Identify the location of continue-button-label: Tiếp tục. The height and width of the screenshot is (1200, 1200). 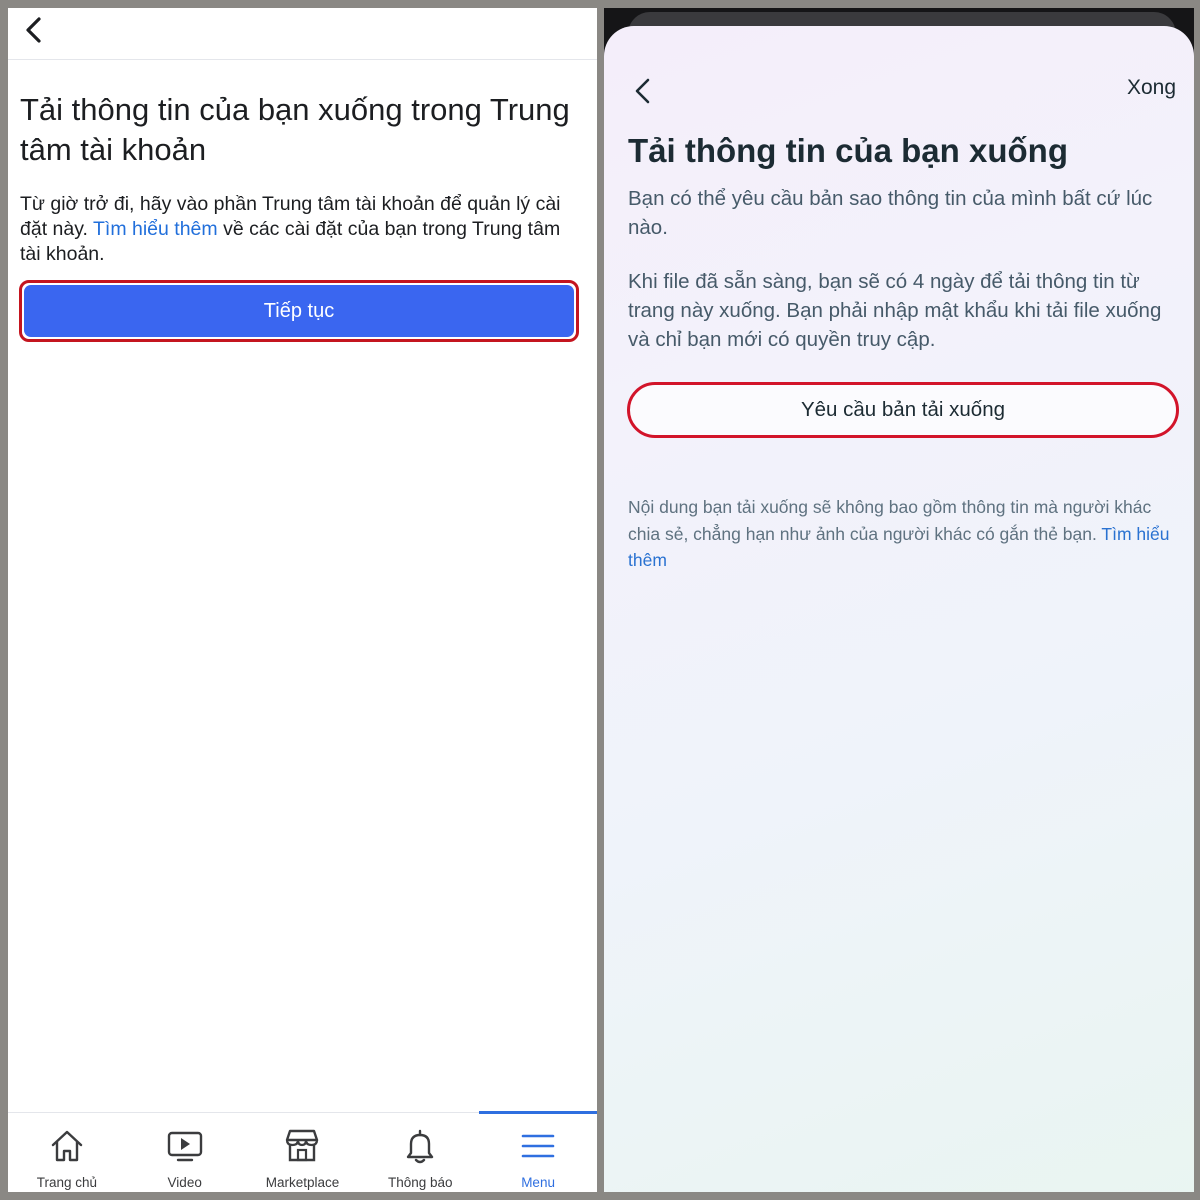
(299, 311).